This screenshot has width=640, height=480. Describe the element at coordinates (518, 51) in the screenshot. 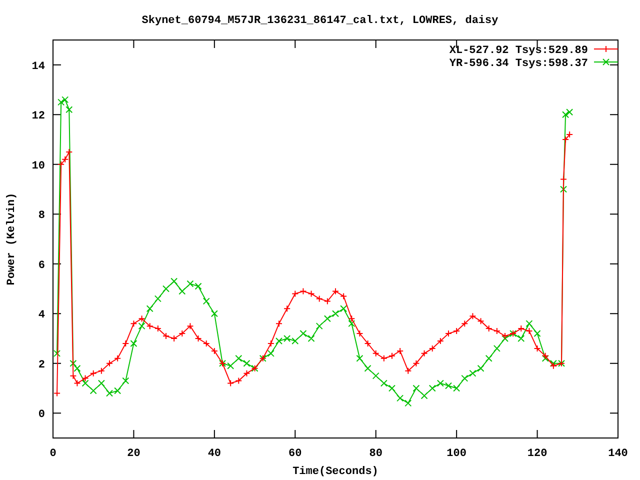

I see `legend-label: XL-527.92 Tsys:529.89` at that location.